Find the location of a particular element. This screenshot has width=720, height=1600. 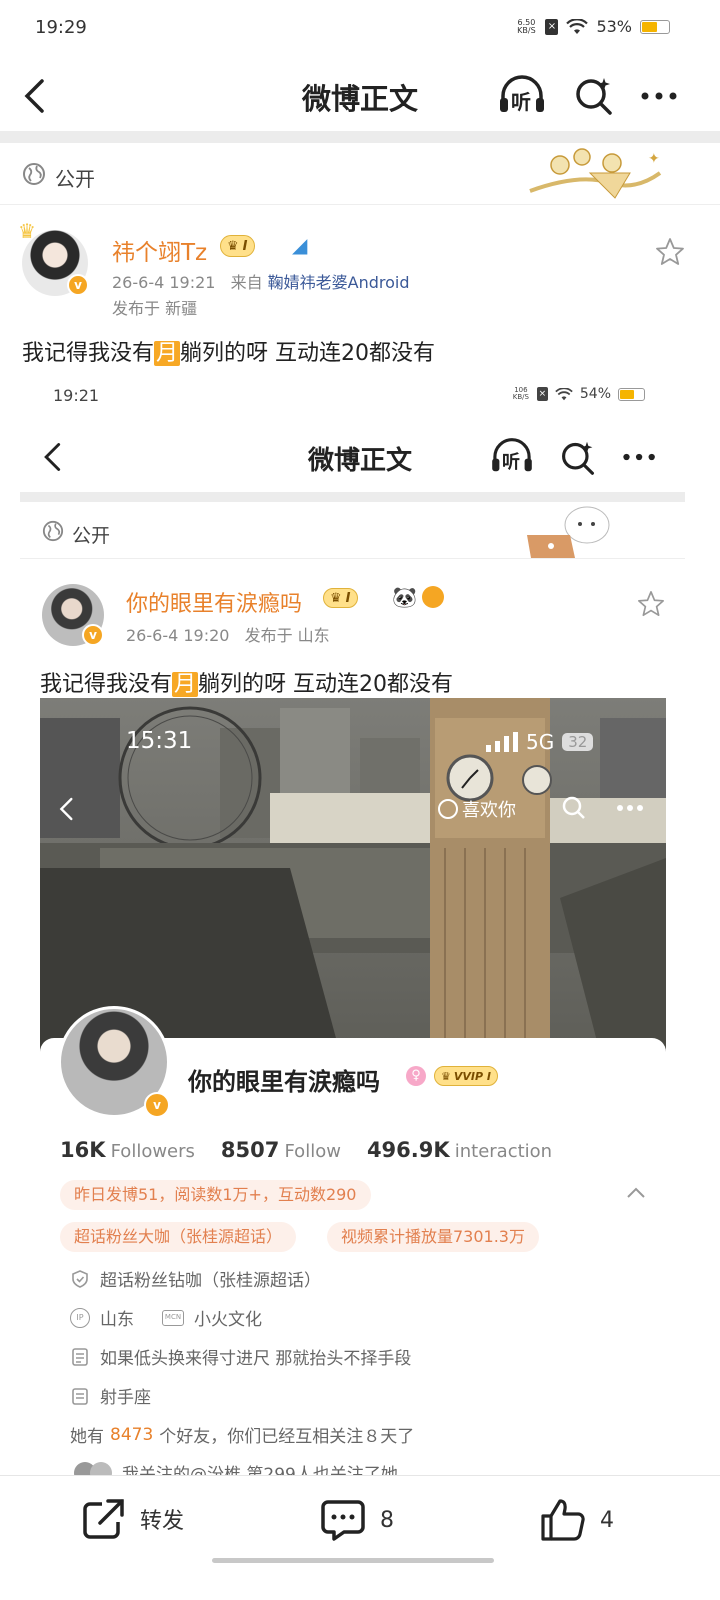

thumbs-up-icon is located at coordinates (563, 1520).